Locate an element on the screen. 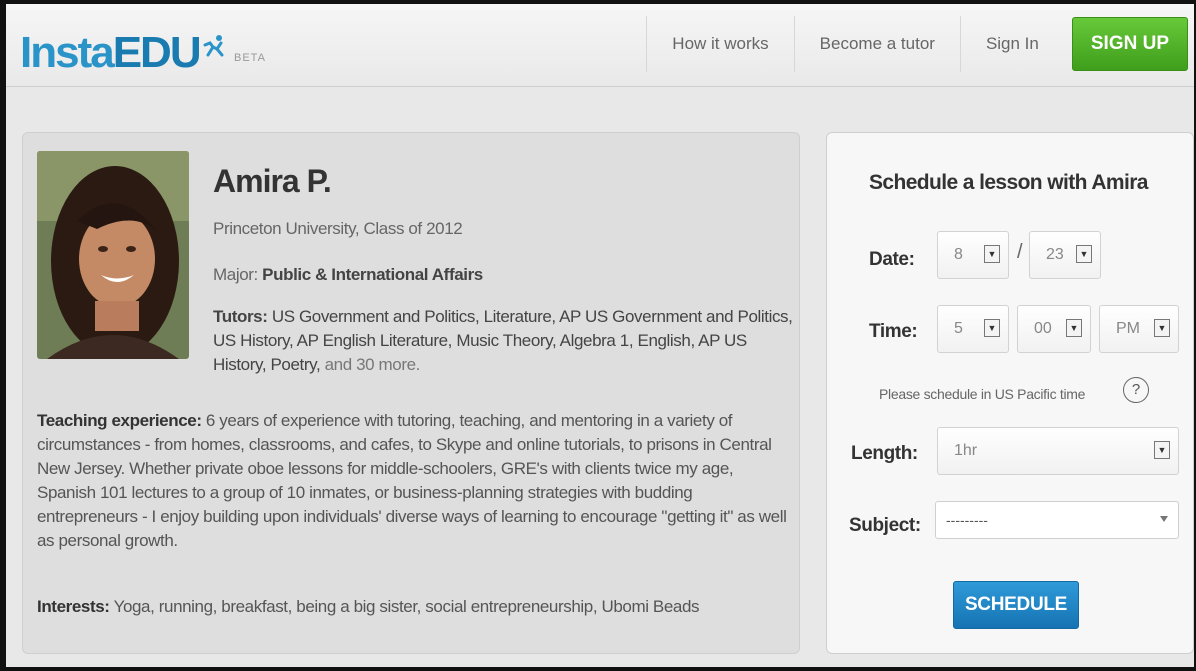 The height and width of the screenshot is (671, 1196). schedule-button: SCHEDULE is located at coordinates (1016, 605).